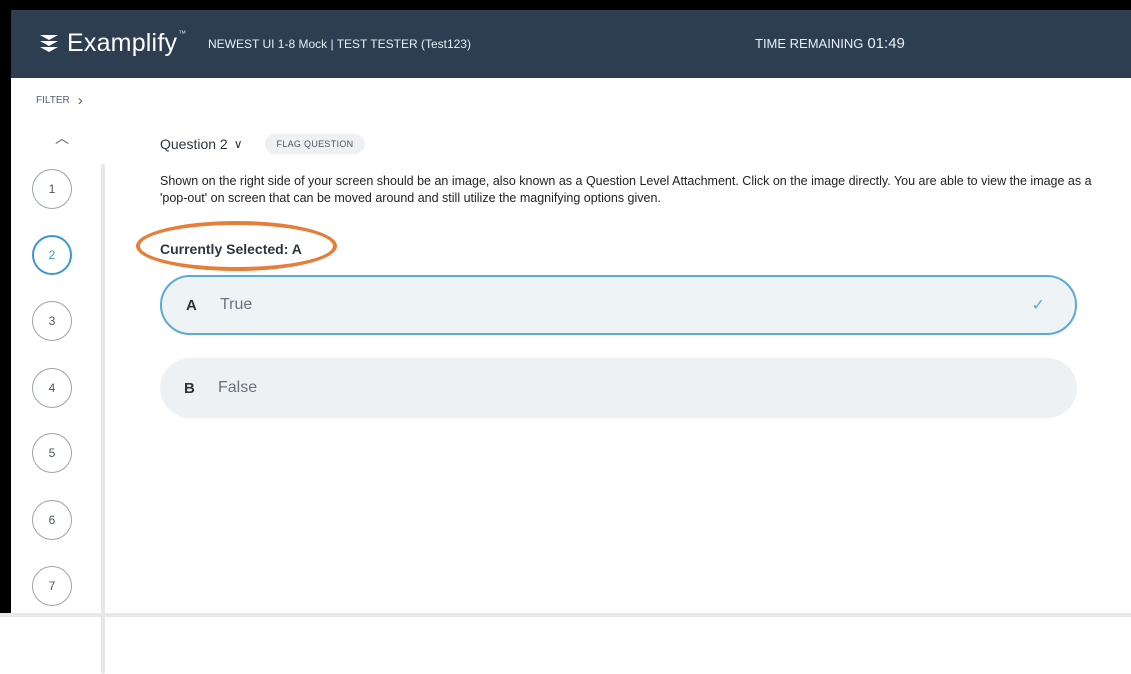  I want to click on examplify-logo-icon, so click(49, 43).